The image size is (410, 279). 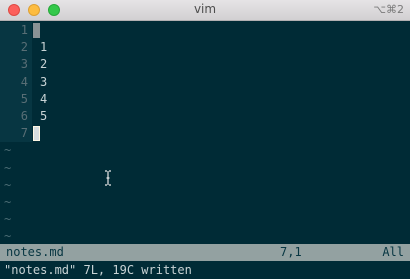 I want to click on line-number: 6, so click(x=16, y=116).